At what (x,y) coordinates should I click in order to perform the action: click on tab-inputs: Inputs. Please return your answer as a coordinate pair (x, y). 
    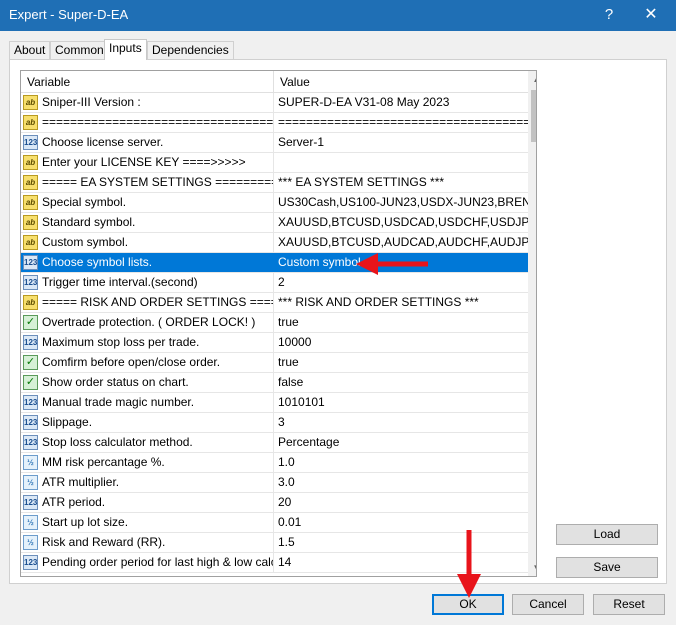
    Looking at the image, I should click on (125, 49).